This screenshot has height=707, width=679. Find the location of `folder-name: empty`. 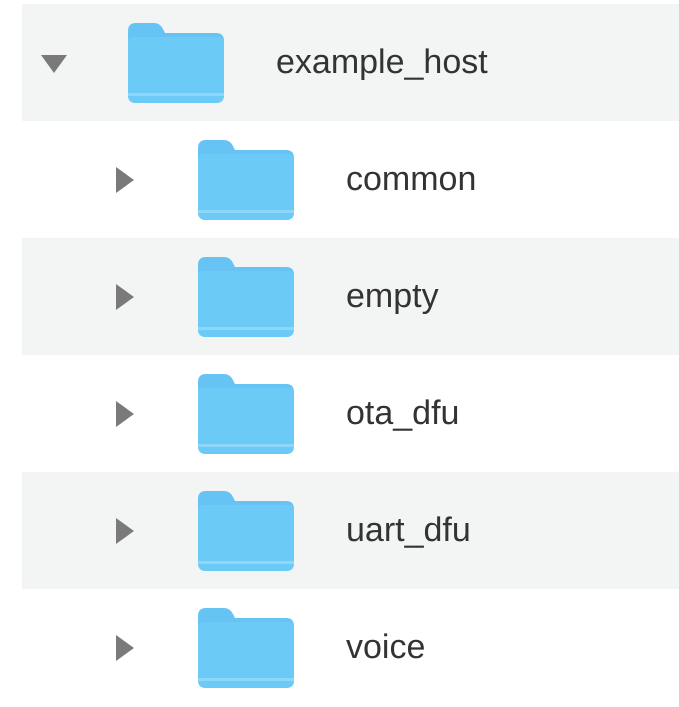

folder-name: empty is located at coordinates (392, 296).